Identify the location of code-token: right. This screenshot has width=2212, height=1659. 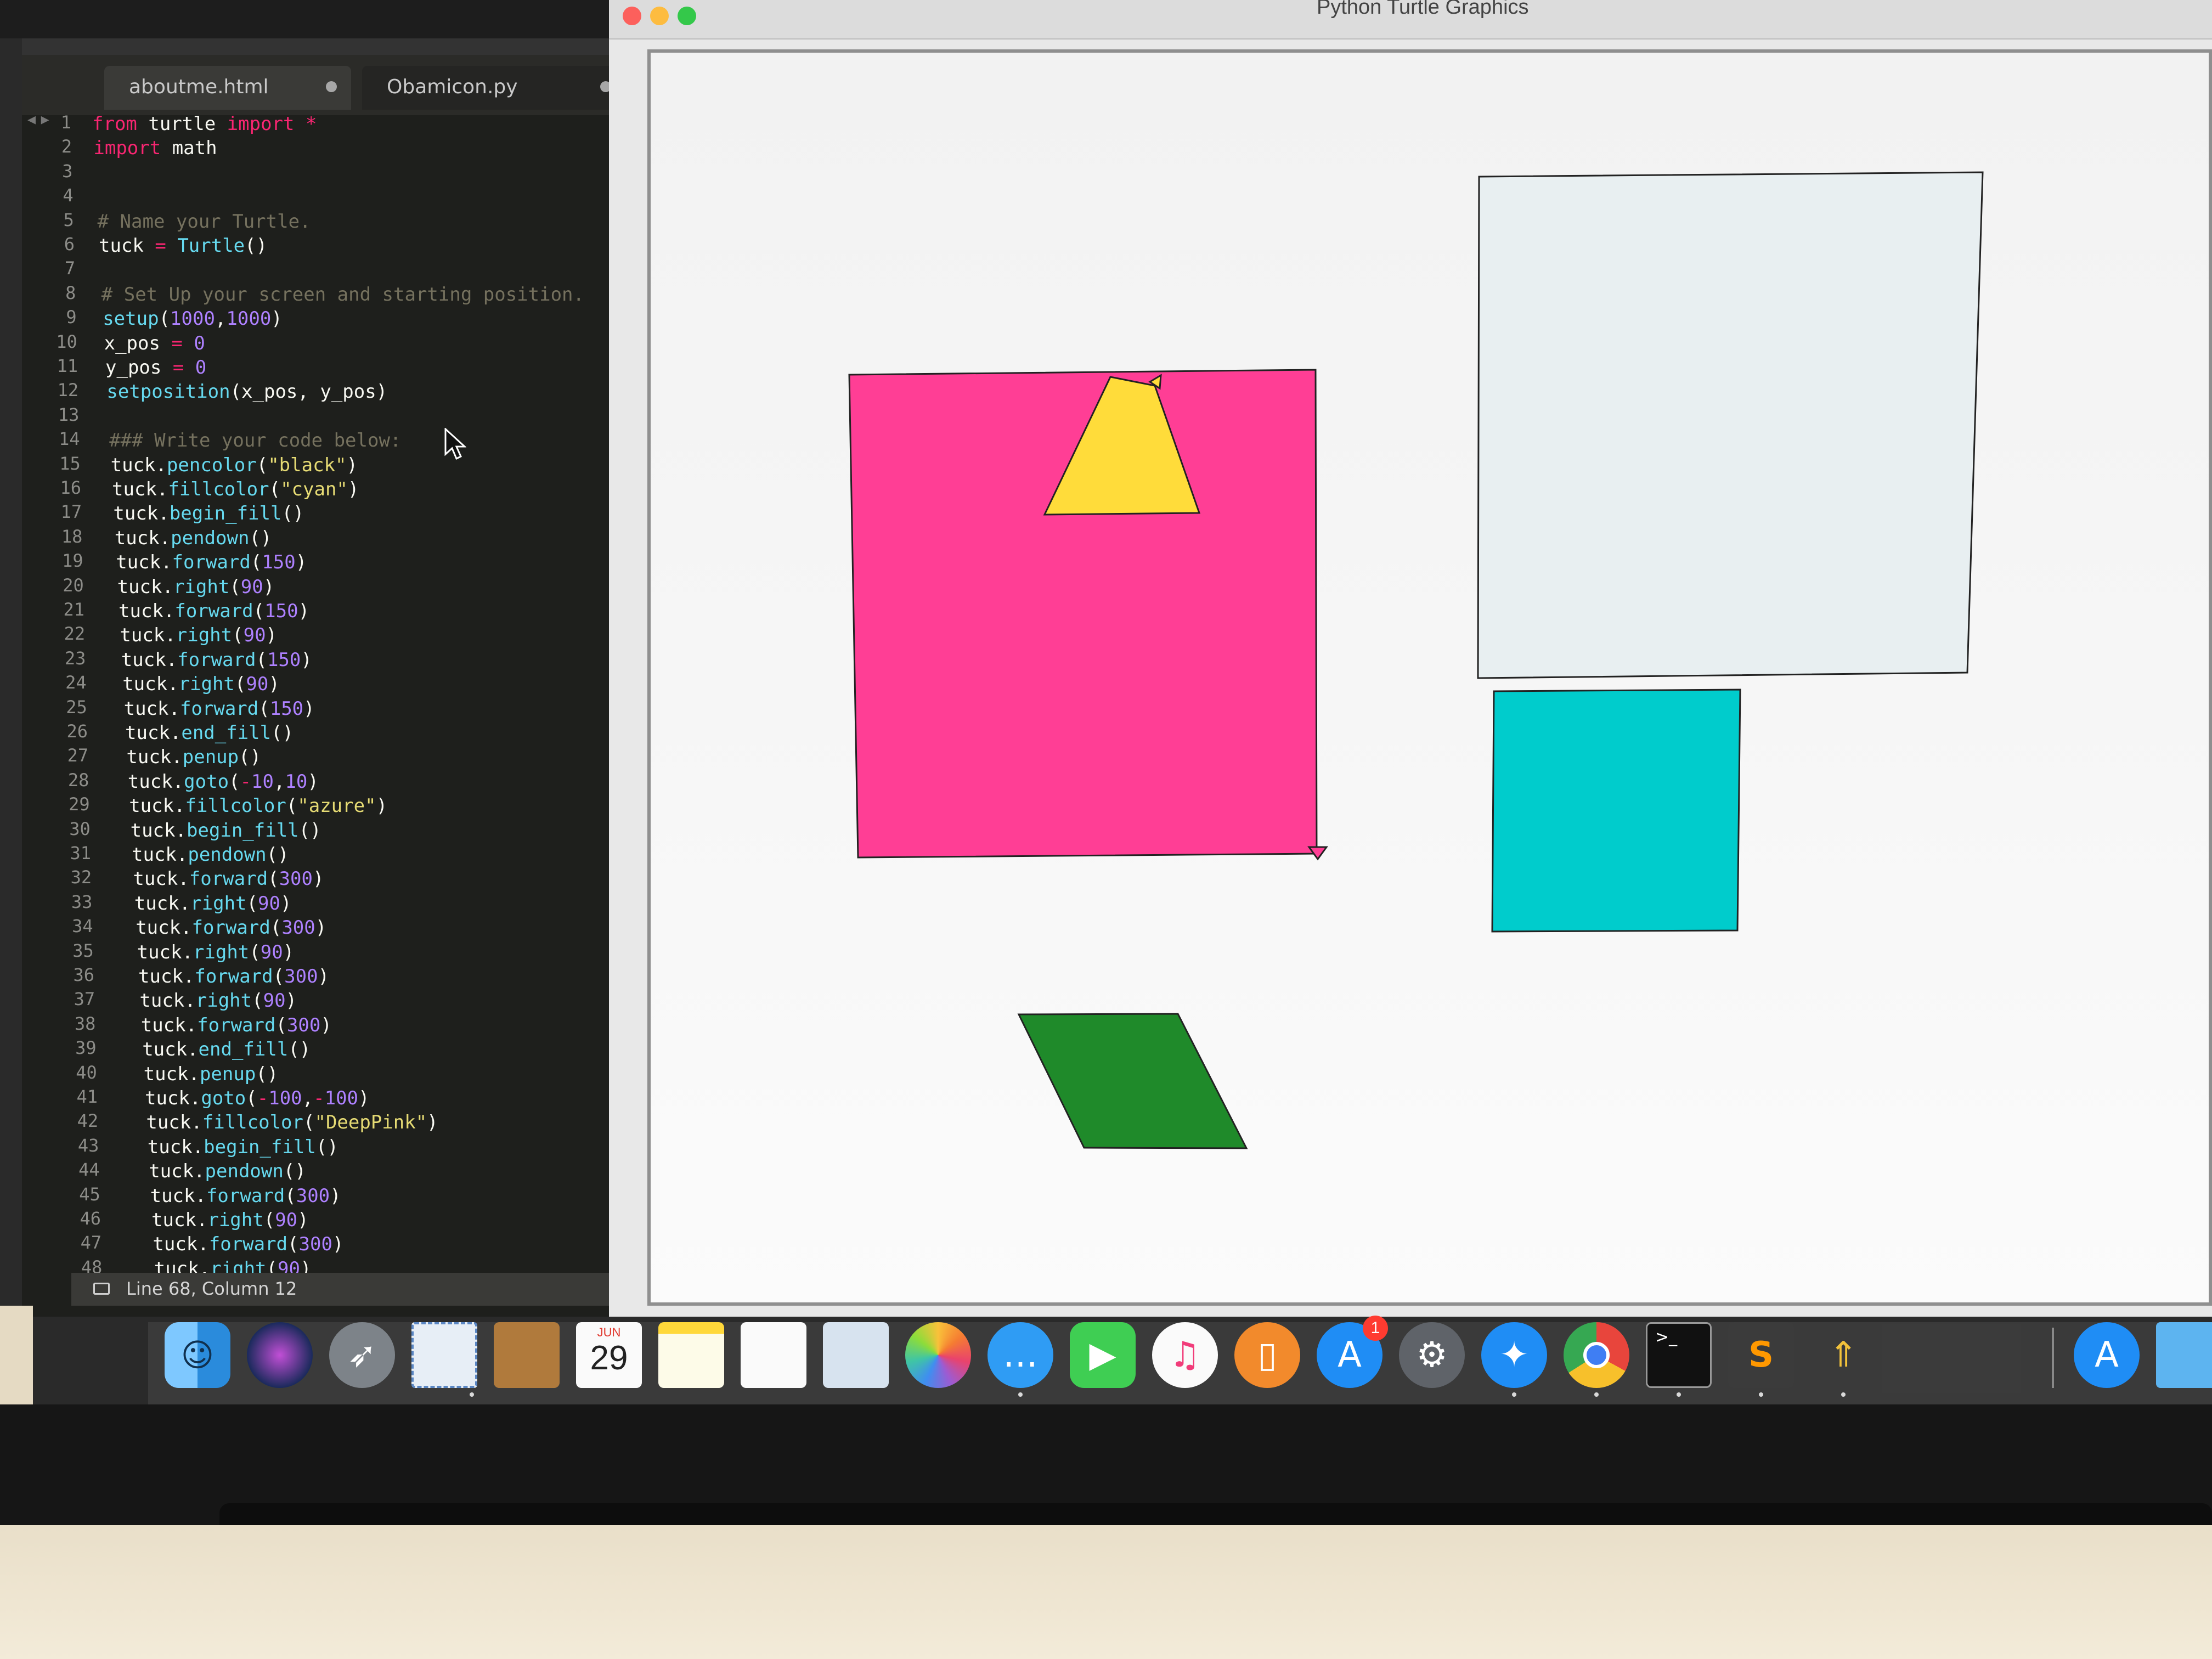
(222, 952).